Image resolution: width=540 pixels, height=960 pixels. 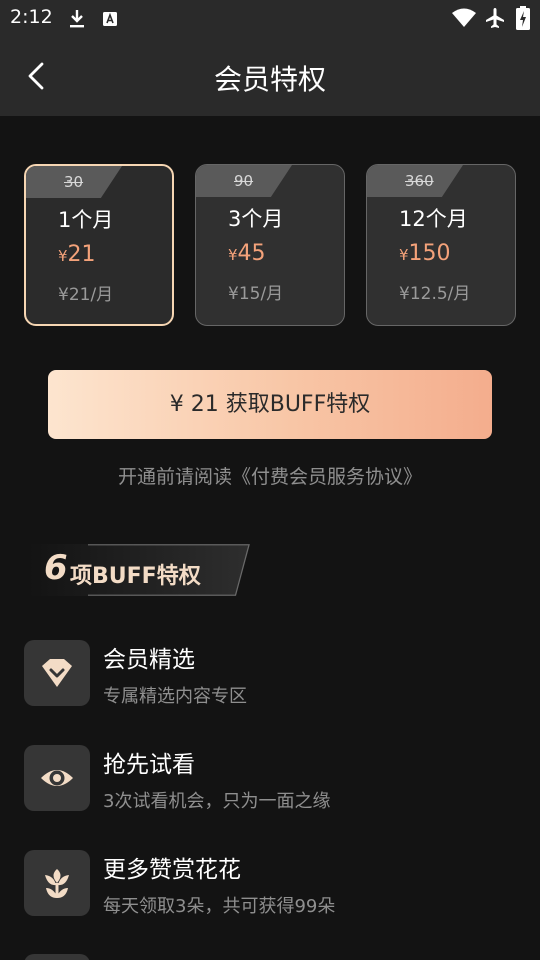 What do you see at coordinates (135, 576) in the screenshot?
I see `buff-title: 项BUFF特权` at bounding box center [135, 576].